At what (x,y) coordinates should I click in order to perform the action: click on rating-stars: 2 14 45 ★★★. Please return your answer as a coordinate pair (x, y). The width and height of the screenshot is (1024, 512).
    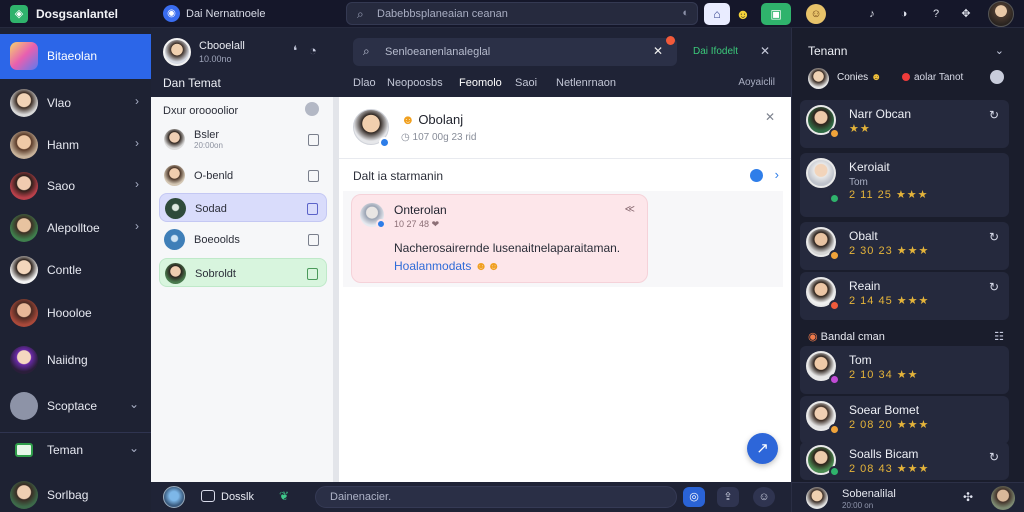
    Looking at the image, I should click on (889, 301).